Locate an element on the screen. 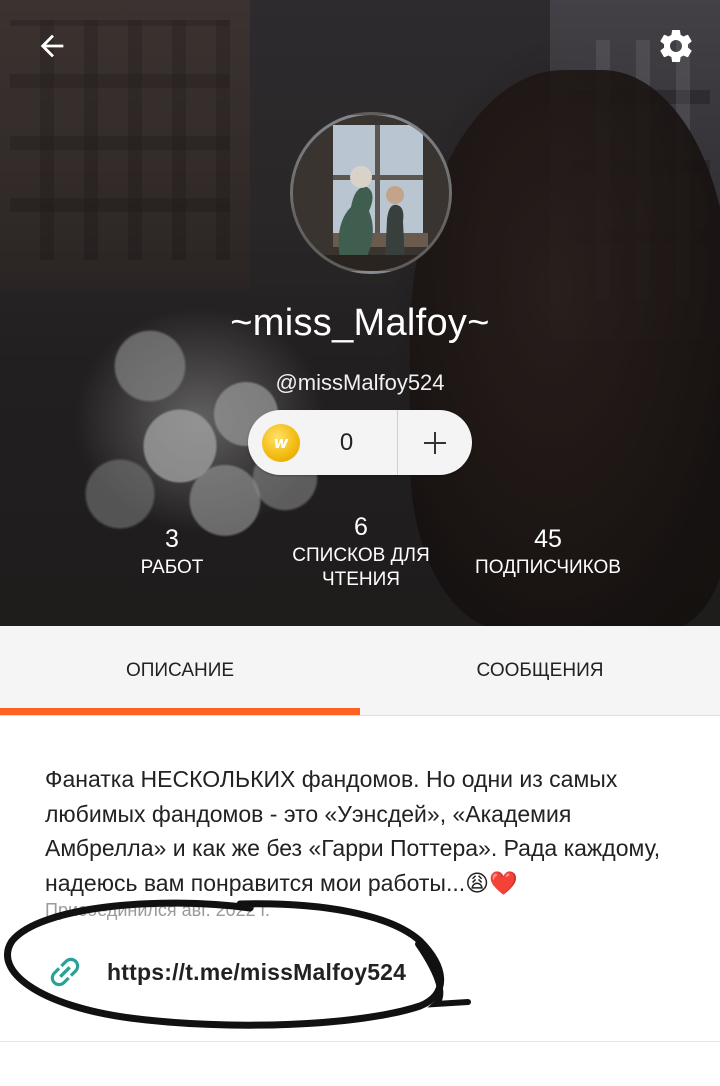  stat-followers-value: 45 is located at coordinates (548, 539).